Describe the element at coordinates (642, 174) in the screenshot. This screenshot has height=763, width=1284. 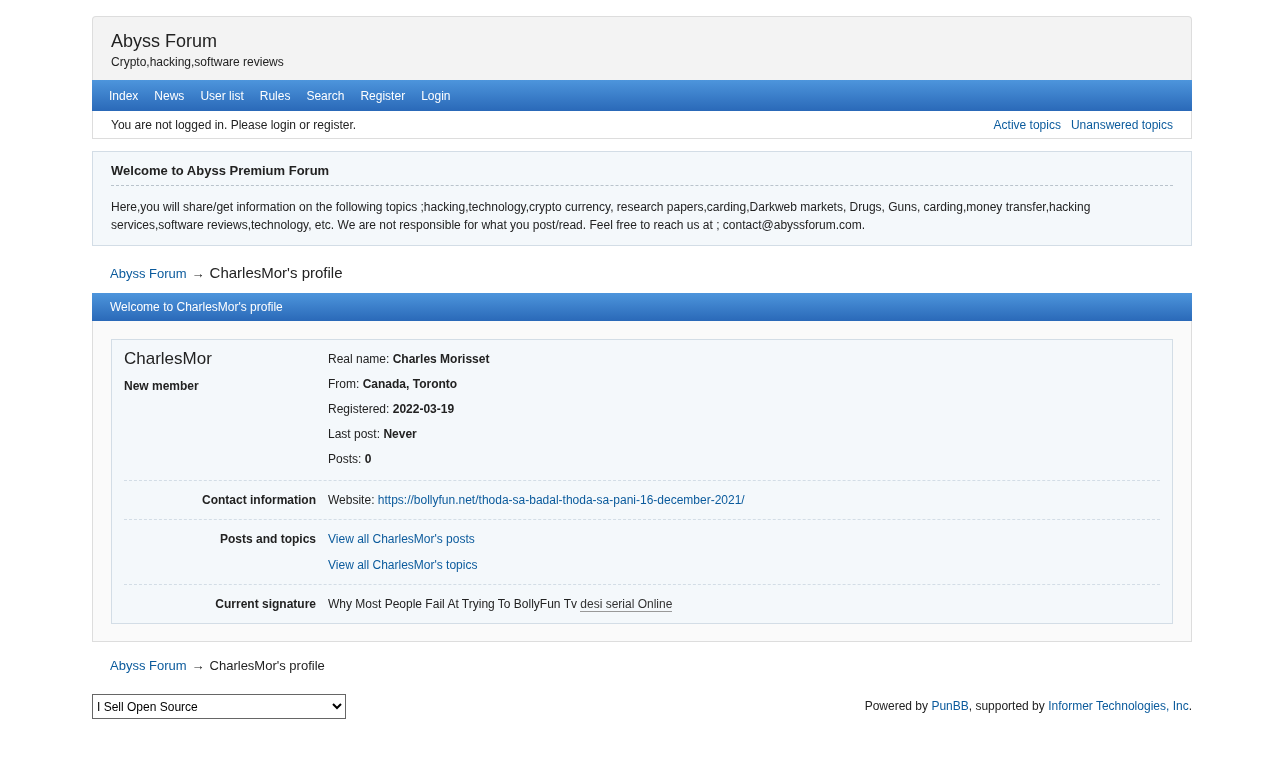
I see `announcement-title: Welcome to Abyss Premium Forum` at that location.